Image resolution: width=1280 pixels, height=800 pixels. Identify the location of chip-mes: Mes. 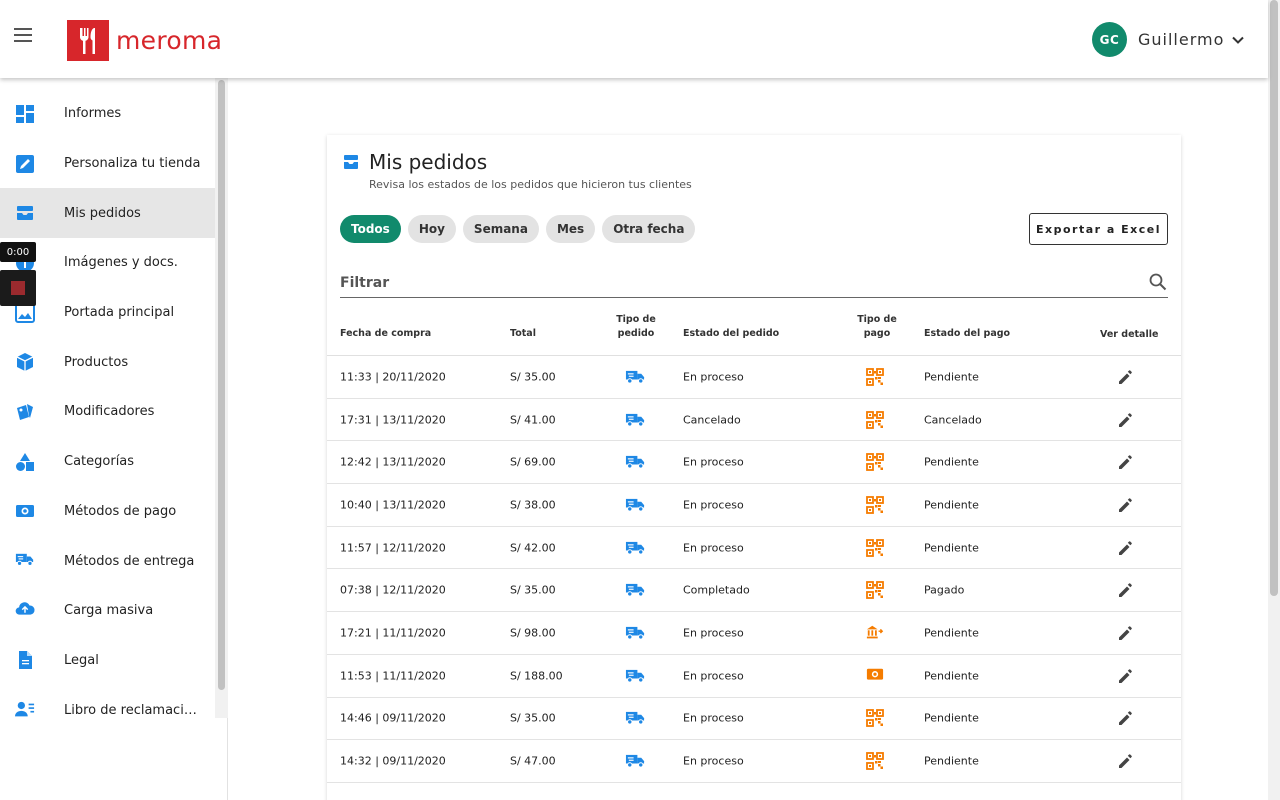
(570, 229).